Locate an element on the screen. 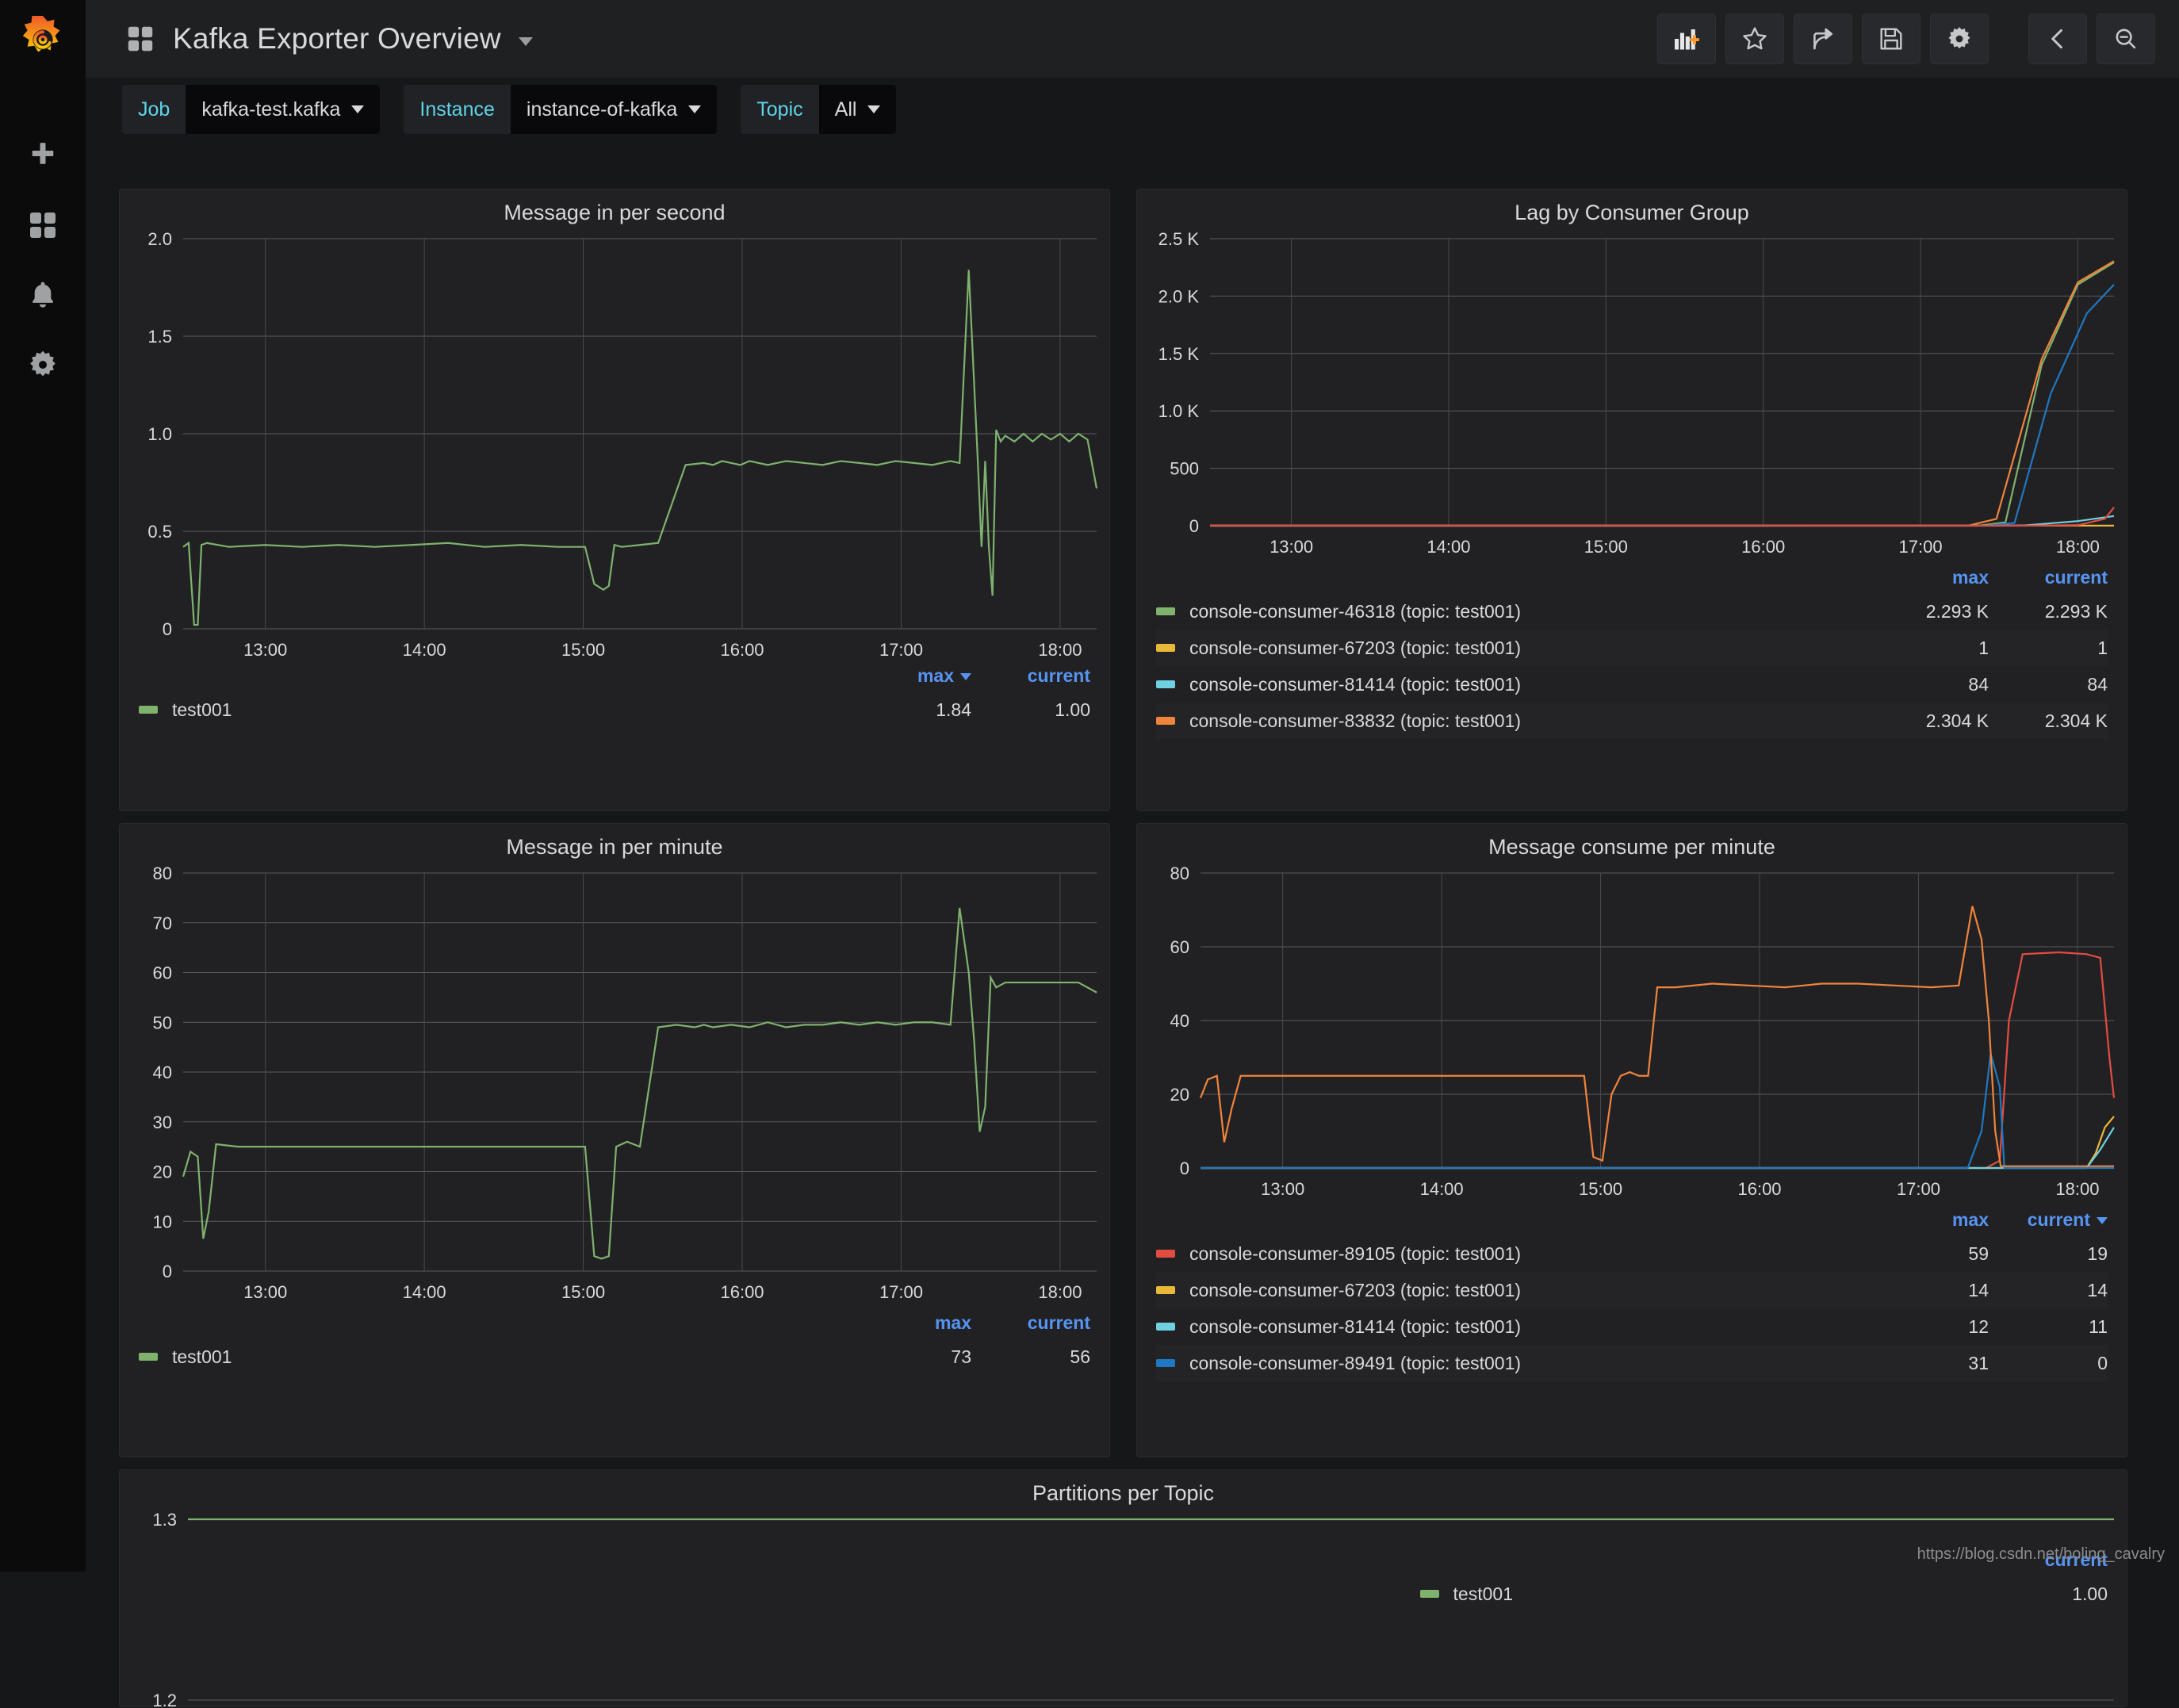  panel-title: Message in per minute is located at coordinates (614, 842).